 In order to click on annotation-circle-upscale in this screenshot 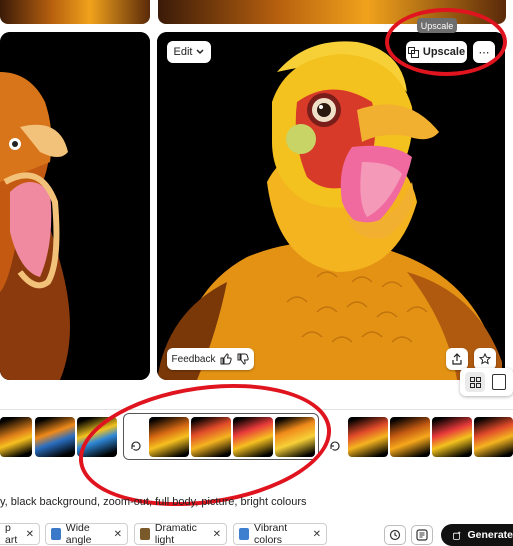, I will do `click(446, 42)`.